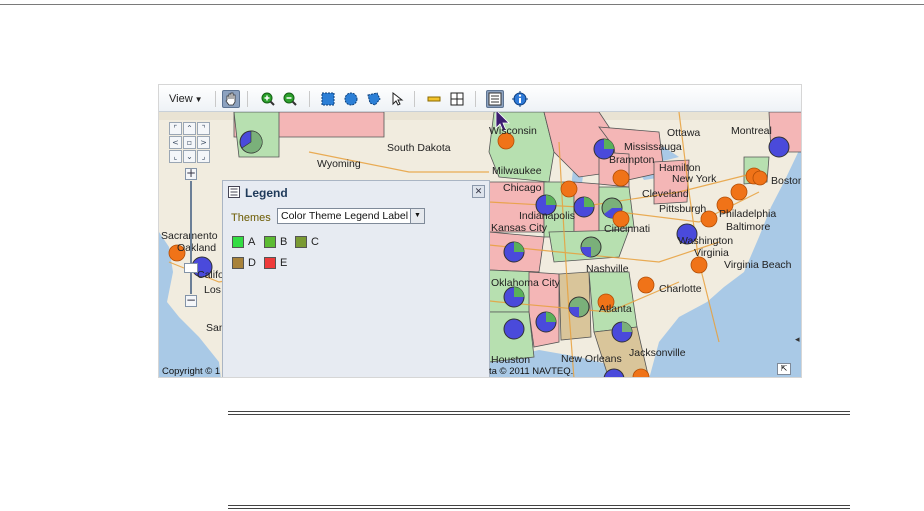 The image size is (924, 511). Describe the element at coordinates (397, 99) in the screenshot. I see `pointer-button` at that location.